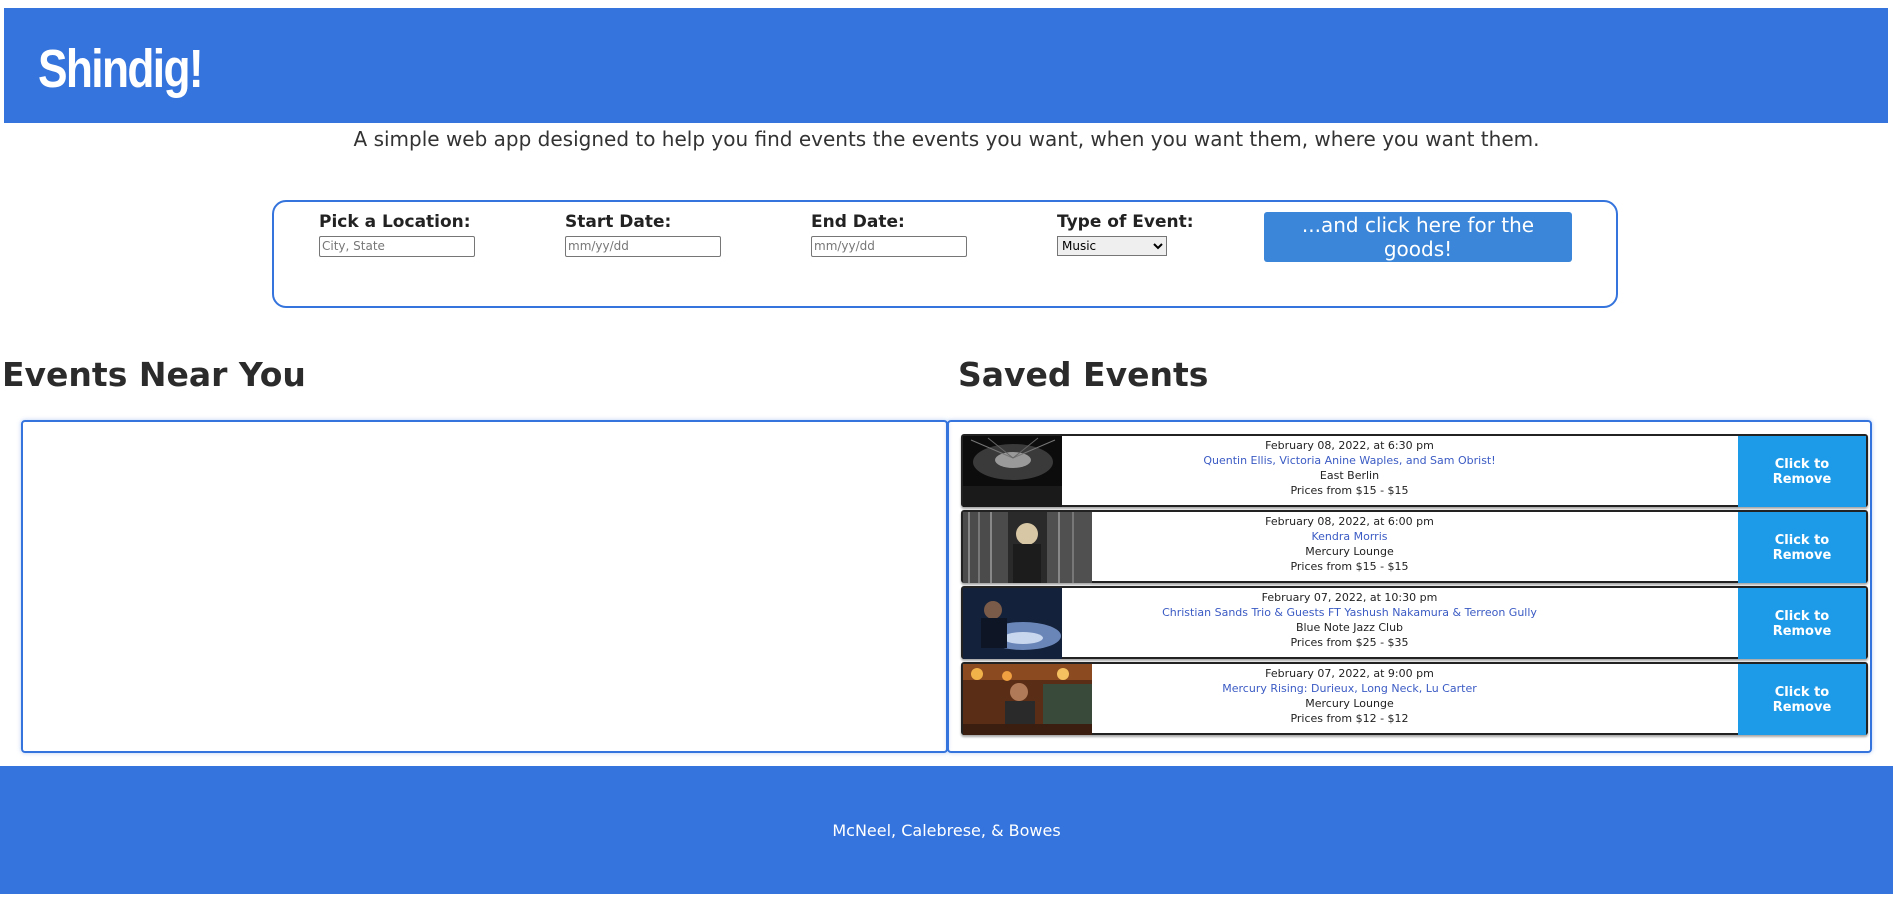 This screenshot has height=898, width=1893. What do you see at coordinates (643, 246) in the screenshot?
I see `start-date-input` at bounding box center [643, 246].